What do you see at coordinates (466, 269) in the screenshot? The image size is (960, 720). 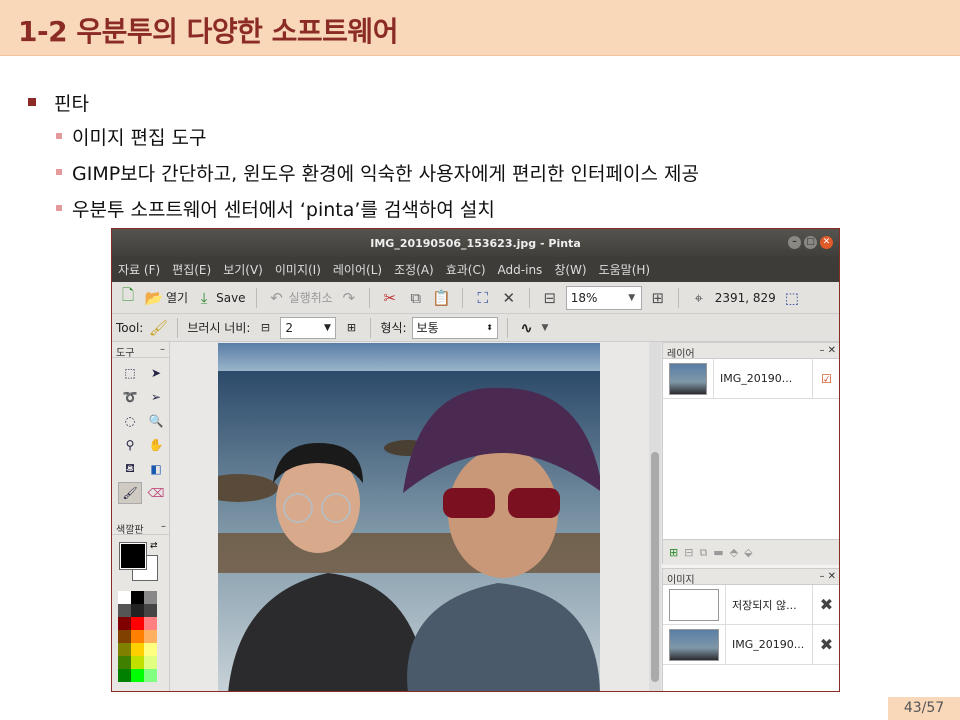 I see `menu-effects: 효과(C)` at bounding box center [466, 269].